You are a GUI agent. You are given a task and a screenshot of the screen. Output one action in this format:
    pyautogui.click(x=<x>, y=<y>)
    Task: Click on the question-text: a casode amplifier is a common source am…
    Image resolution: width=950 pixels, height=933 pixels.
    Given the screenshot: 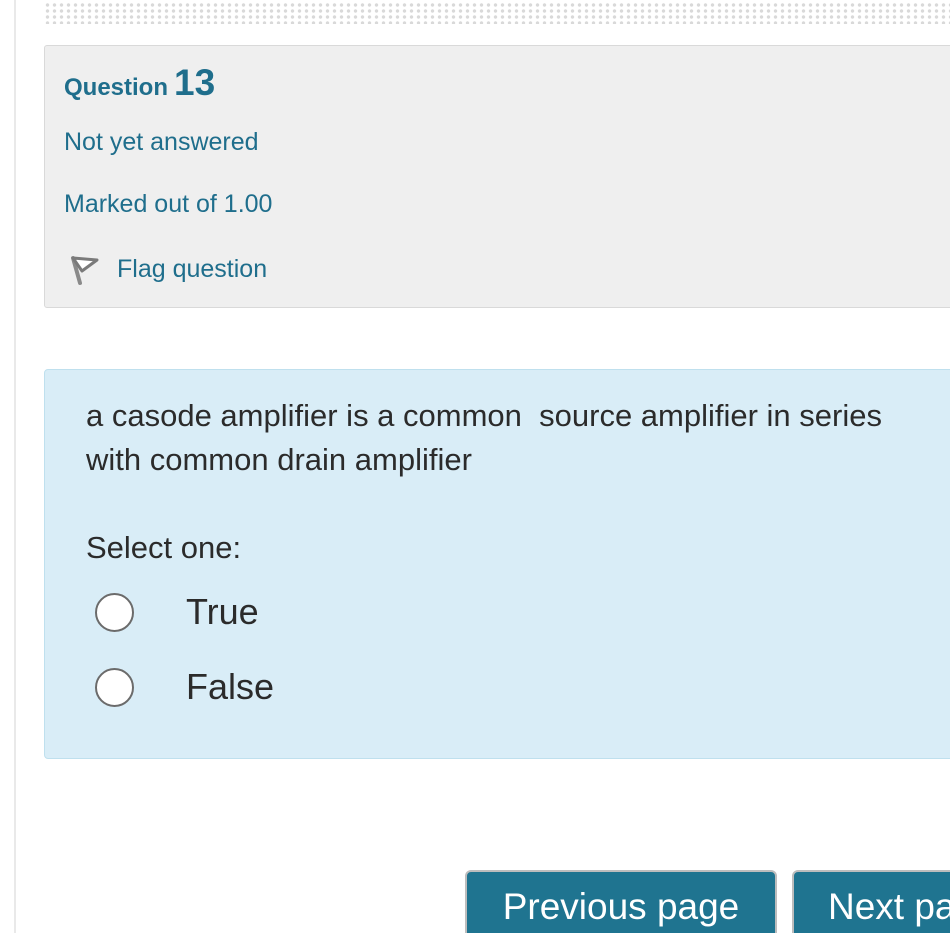 What is the action you would take?
    pyautogui.click(x=488, y=437)
    